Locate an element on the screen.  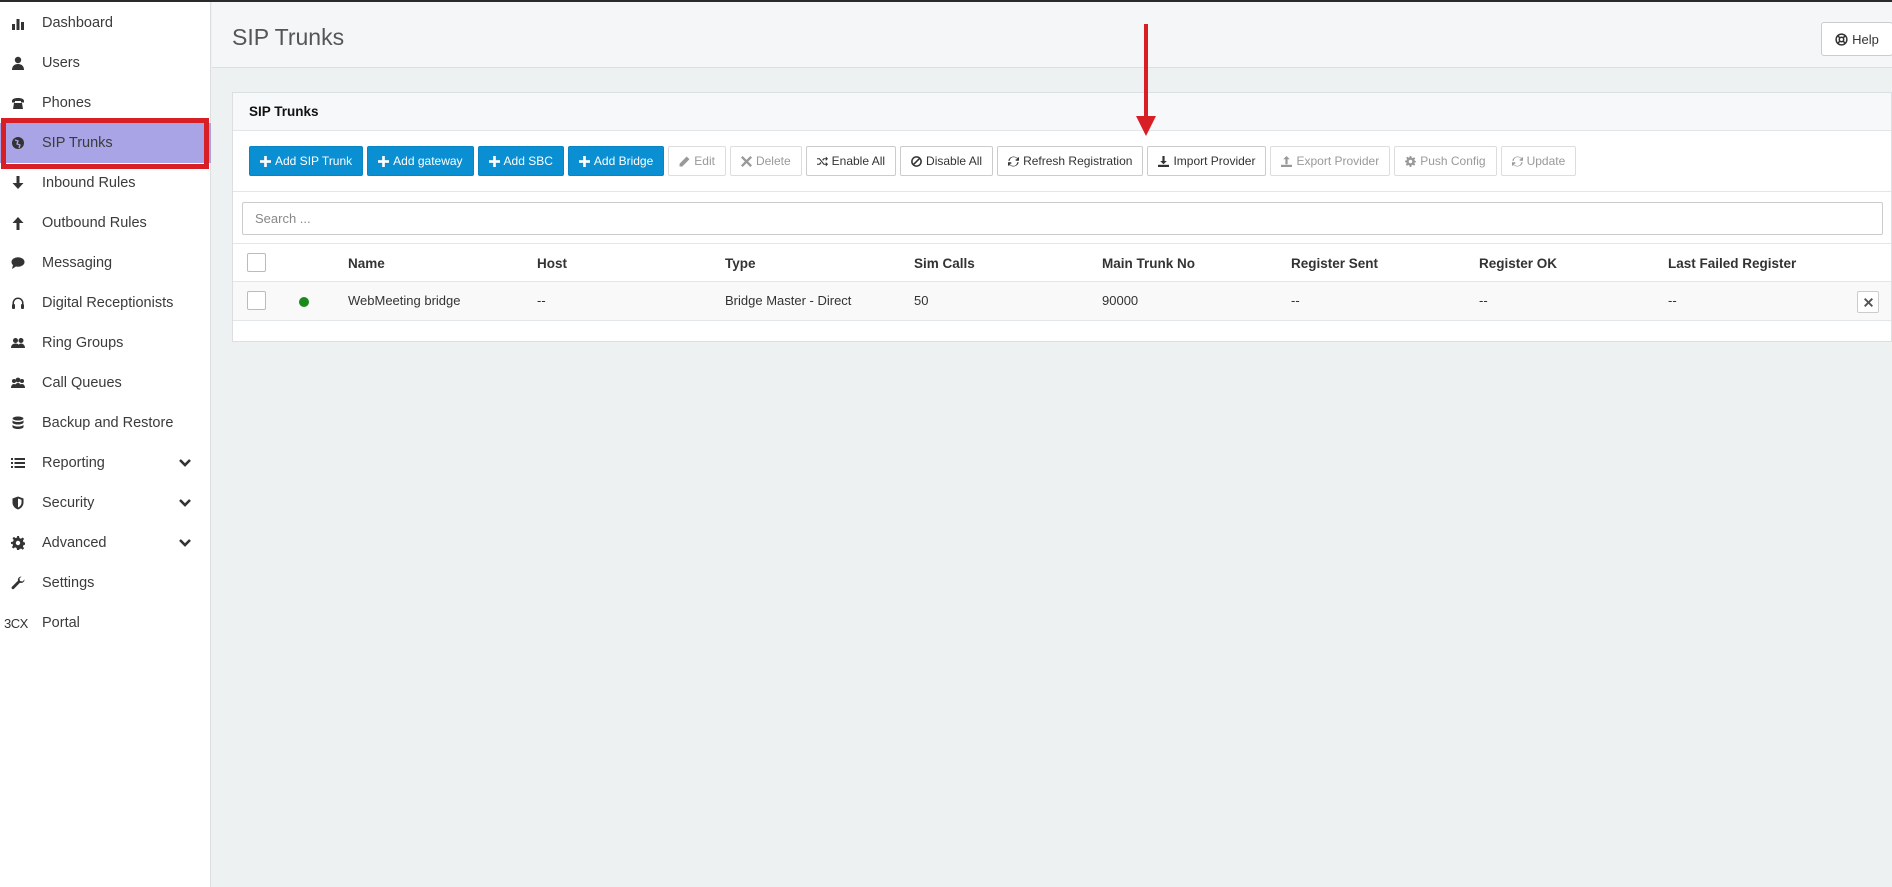
row-delete-button is located at coordinates (1868, 302).